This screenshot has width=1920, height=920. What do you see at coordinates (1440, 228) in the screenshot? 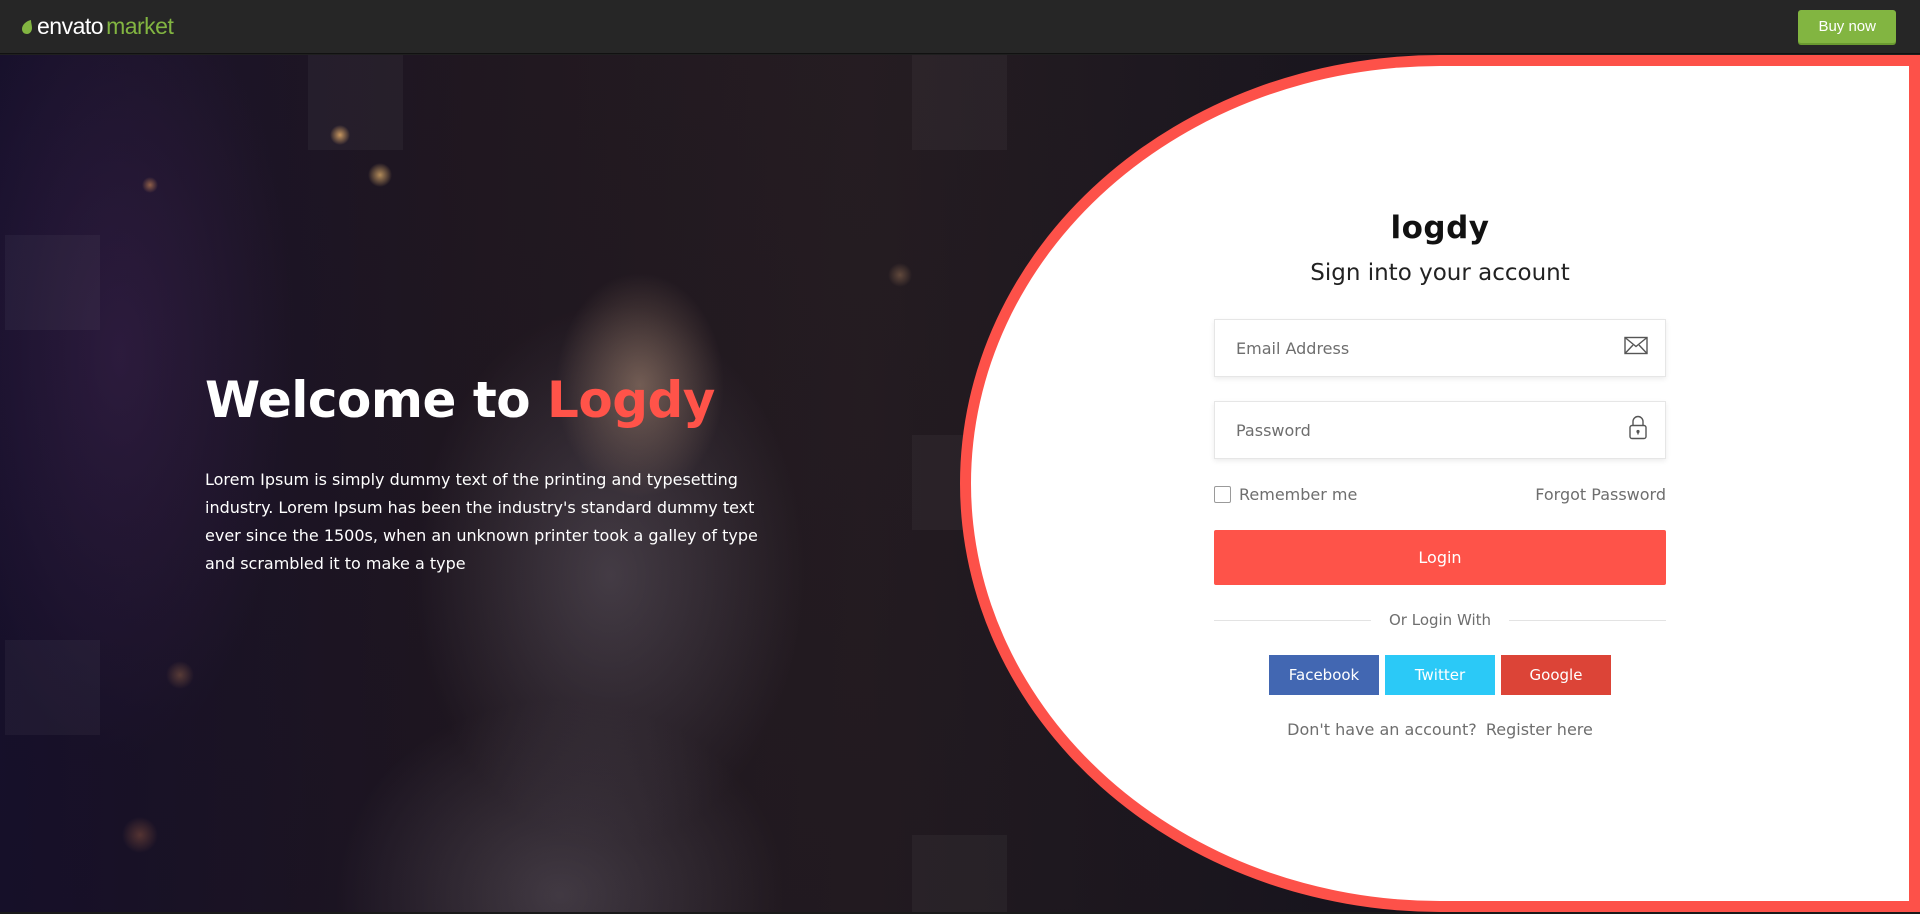
I see `logdy-logo: logdy` at bounding box center [1440, 228].